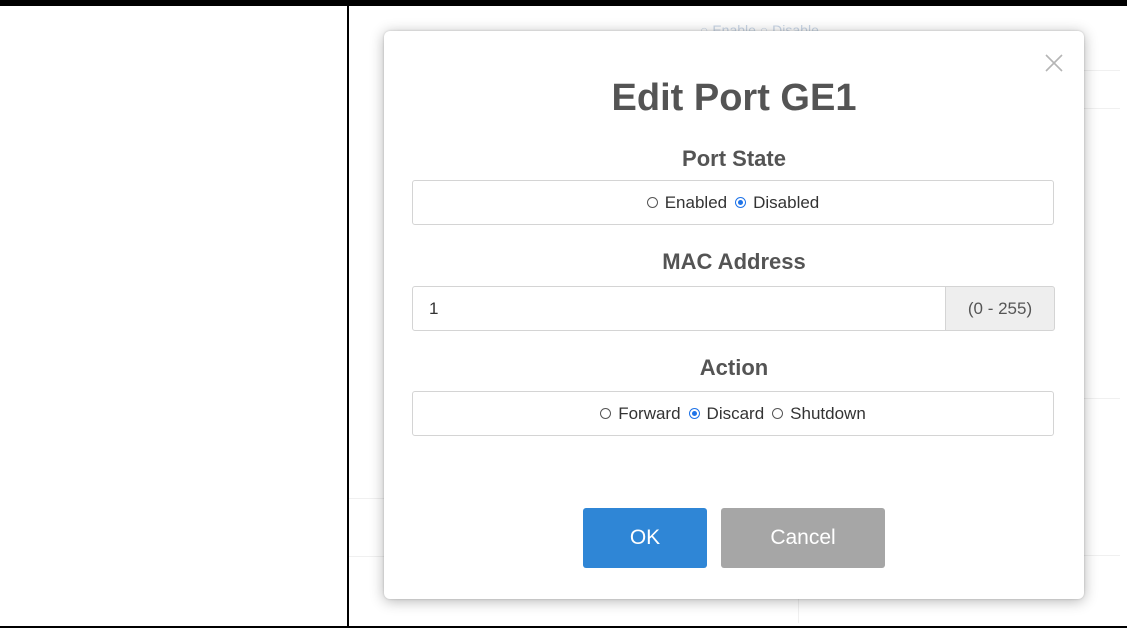 This screenshot has width=1127, height=628. I want to click on port-state-option-disabled: Disabled, so click(777, 203).